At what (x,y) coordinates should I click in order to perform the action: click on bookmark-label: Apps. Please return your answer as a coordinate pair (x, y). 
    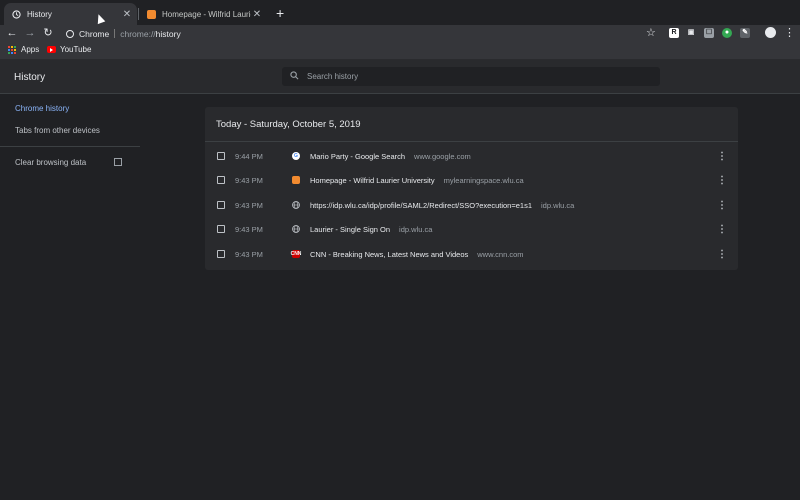
    Looking at the image, I should click on (30, 49).